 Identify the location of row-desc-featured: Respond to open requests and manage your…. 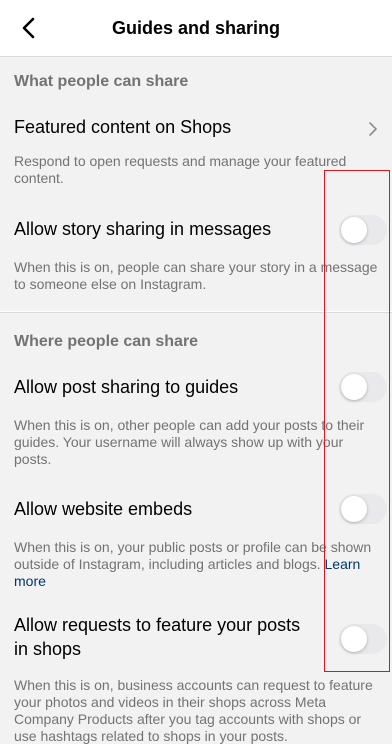
(180, 169).